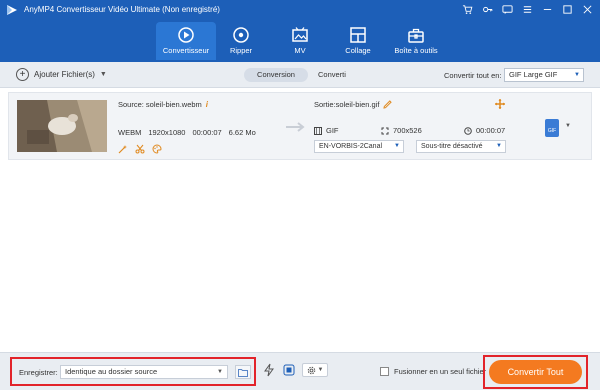 The height and width of the screenshot is (390, 600). Describe the element at coordinates (289, 370) in the screenshot. I see `gpu-icon` at that location.